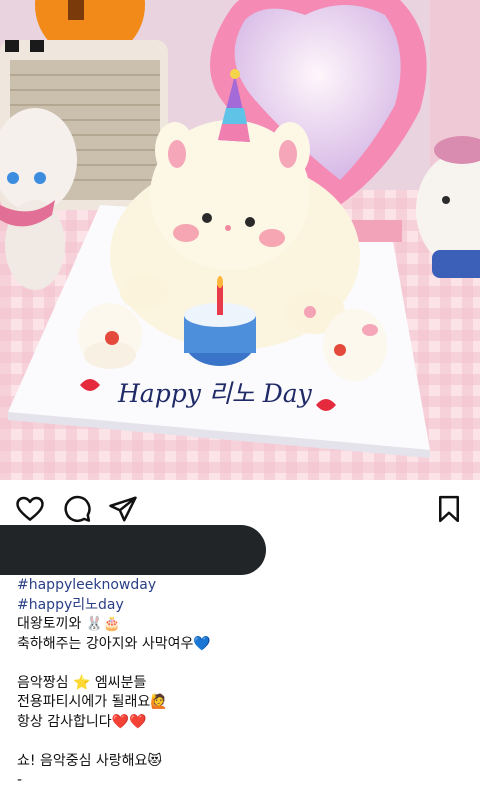  I want to click on like-button, so click(30, 509).